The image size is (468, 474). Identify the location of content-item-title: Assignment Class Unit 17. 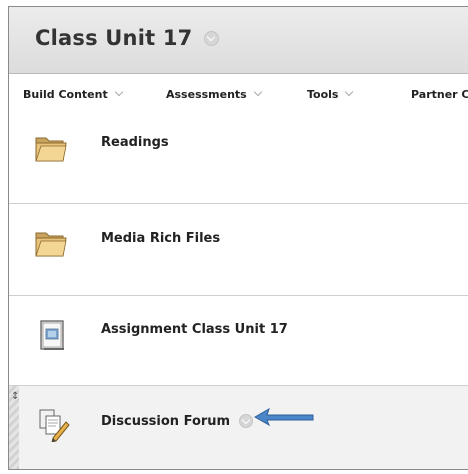
(194, 329).